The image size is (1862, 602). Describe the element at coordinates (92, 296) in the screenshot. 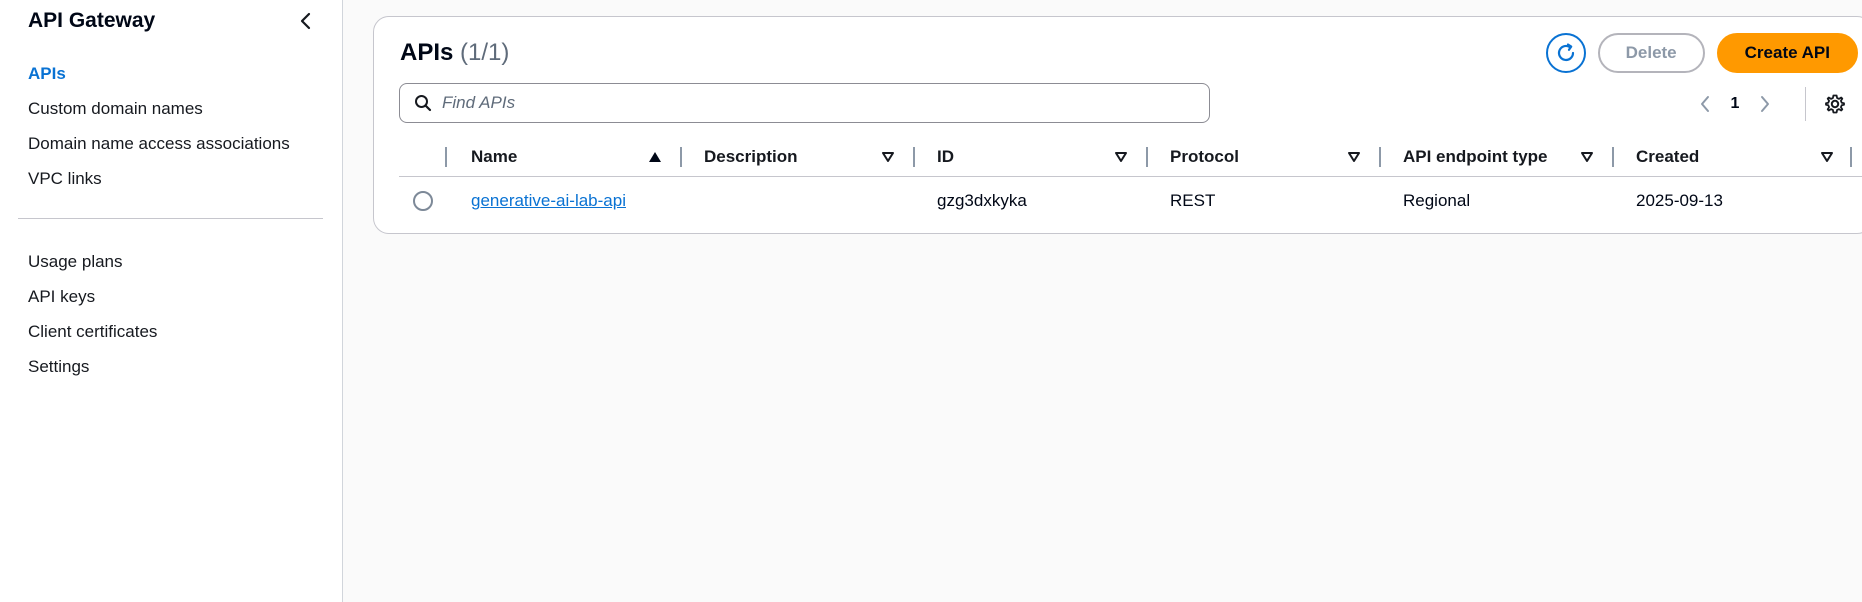

I see `sidebar-item-api-keys: API keys` at that location.